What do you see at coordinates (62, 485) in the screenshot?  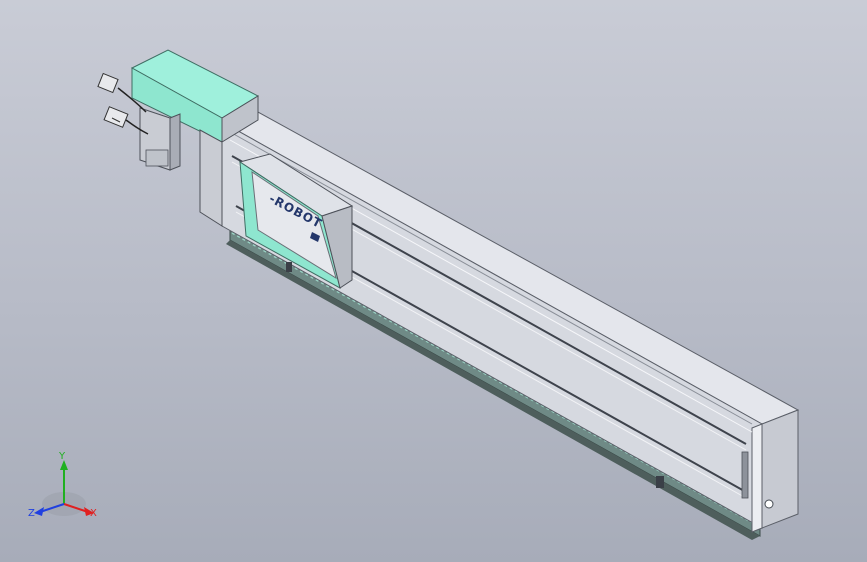 I see `coordinate-triad: Y X Z` at bounding box center [62, 485].